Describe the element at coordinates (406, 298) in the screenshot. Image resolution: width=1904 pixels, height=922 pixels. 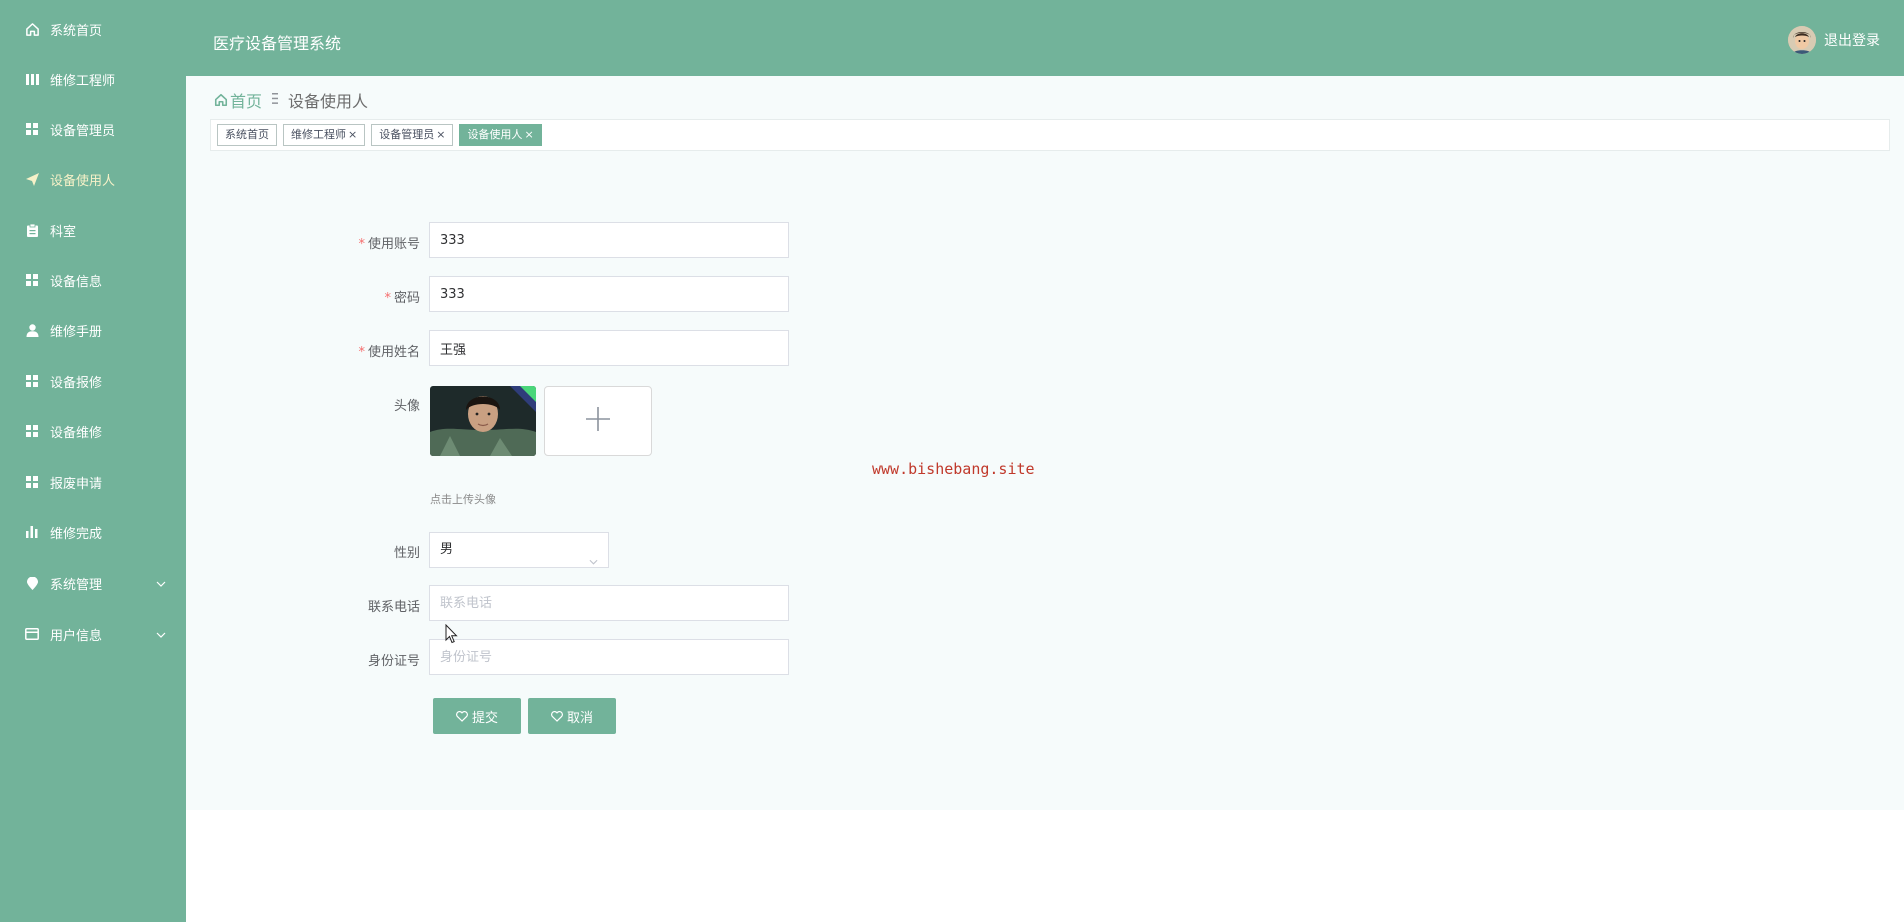
I see `password-label-text: 密码` at that location.